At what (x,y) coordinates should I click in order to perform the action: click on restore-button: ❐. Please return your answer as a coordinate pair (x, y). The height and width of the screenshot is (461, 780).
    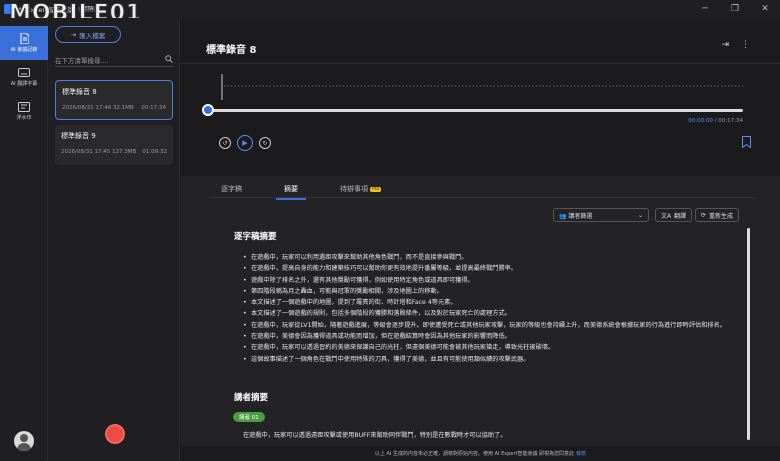
    Looking at the image, I should click on (735, 9).